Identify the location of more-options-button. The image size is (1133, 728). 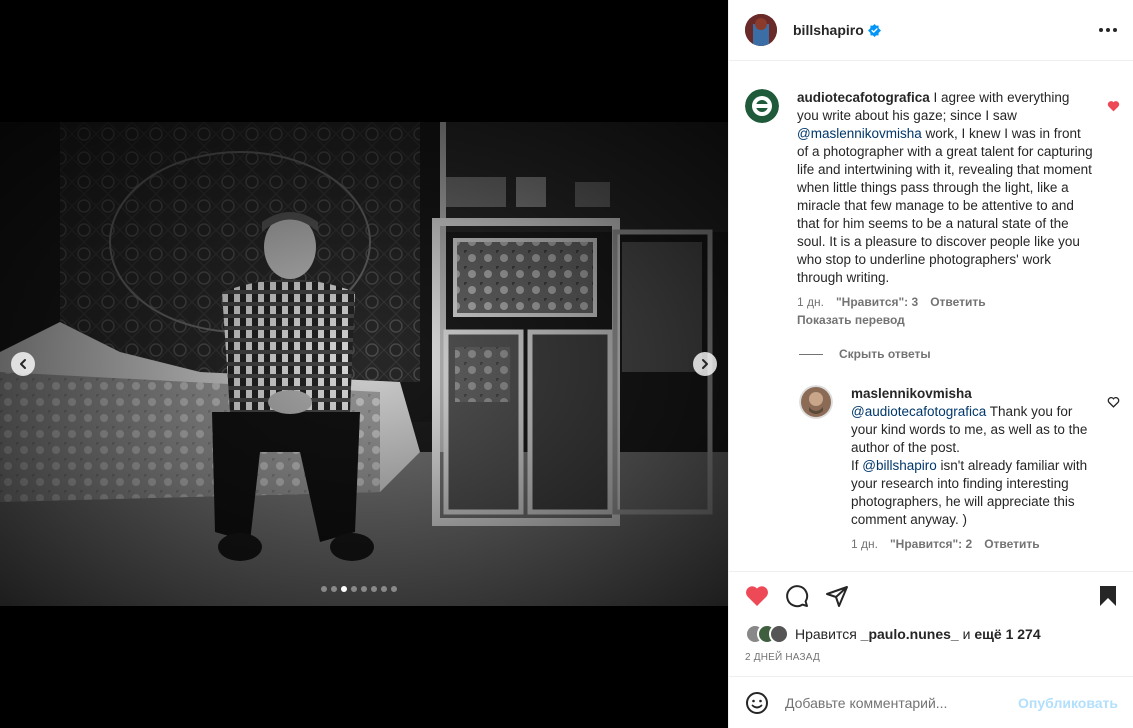
(1108, 30).